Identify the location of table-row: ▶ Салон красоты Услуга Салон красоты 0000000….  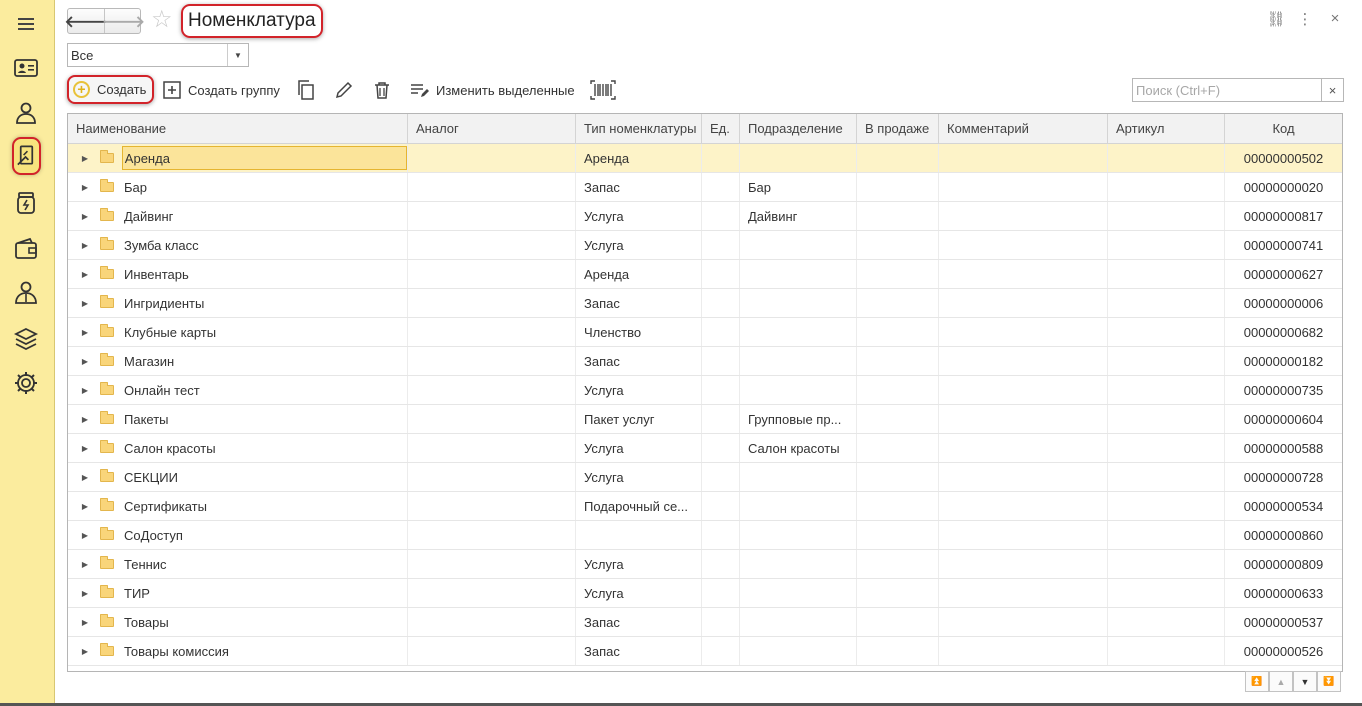
(705, 448).